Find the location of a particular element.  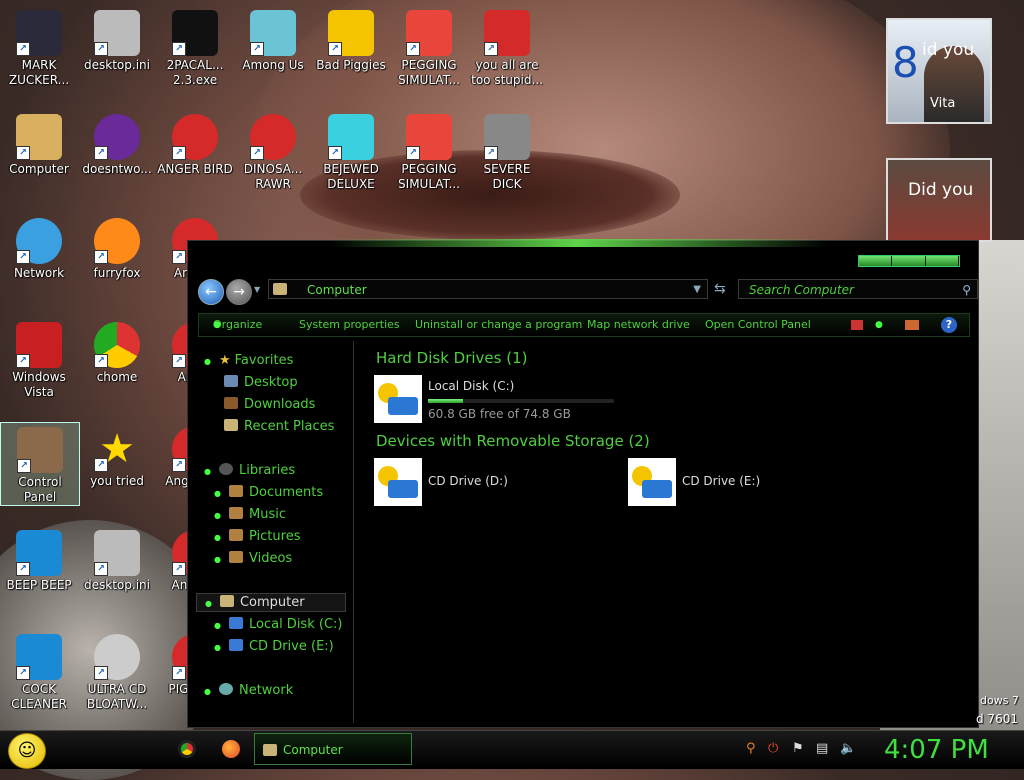

group-hard-disk-drives: Hard Disk Drives (1) is located at coordinates (451, 358).